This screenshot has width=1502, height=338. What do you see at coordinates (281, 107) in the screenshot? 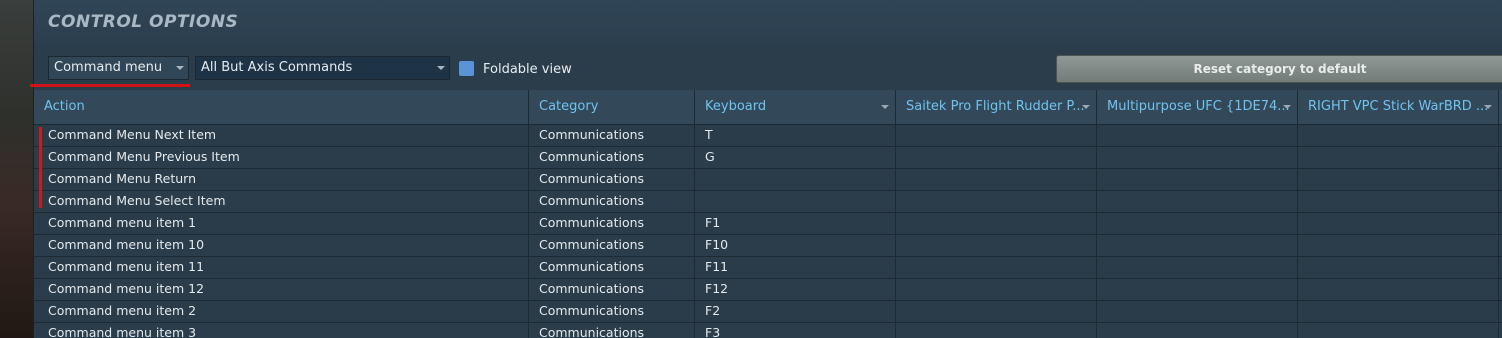
I see `column-header-action: Action` at bounding box center [281, 107].